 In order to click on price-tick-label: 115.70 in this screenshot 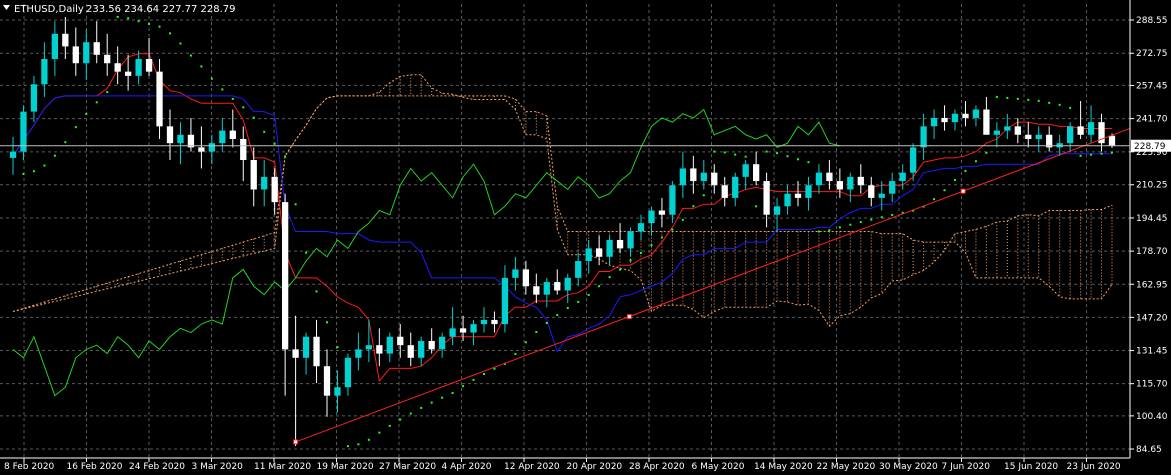, I will do `click(1152, 385)`.